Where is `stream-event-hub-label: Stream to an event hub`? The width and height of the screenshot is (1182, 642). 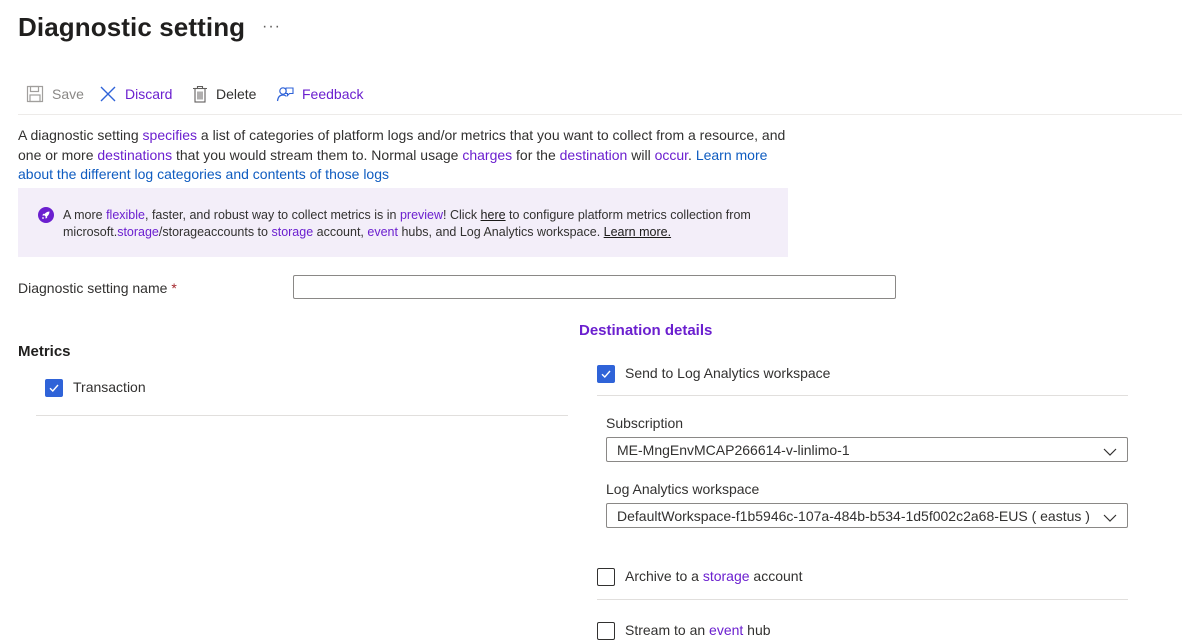
stream-event-hub-label: Stream to an event hub is located at coordinates (698, 630).